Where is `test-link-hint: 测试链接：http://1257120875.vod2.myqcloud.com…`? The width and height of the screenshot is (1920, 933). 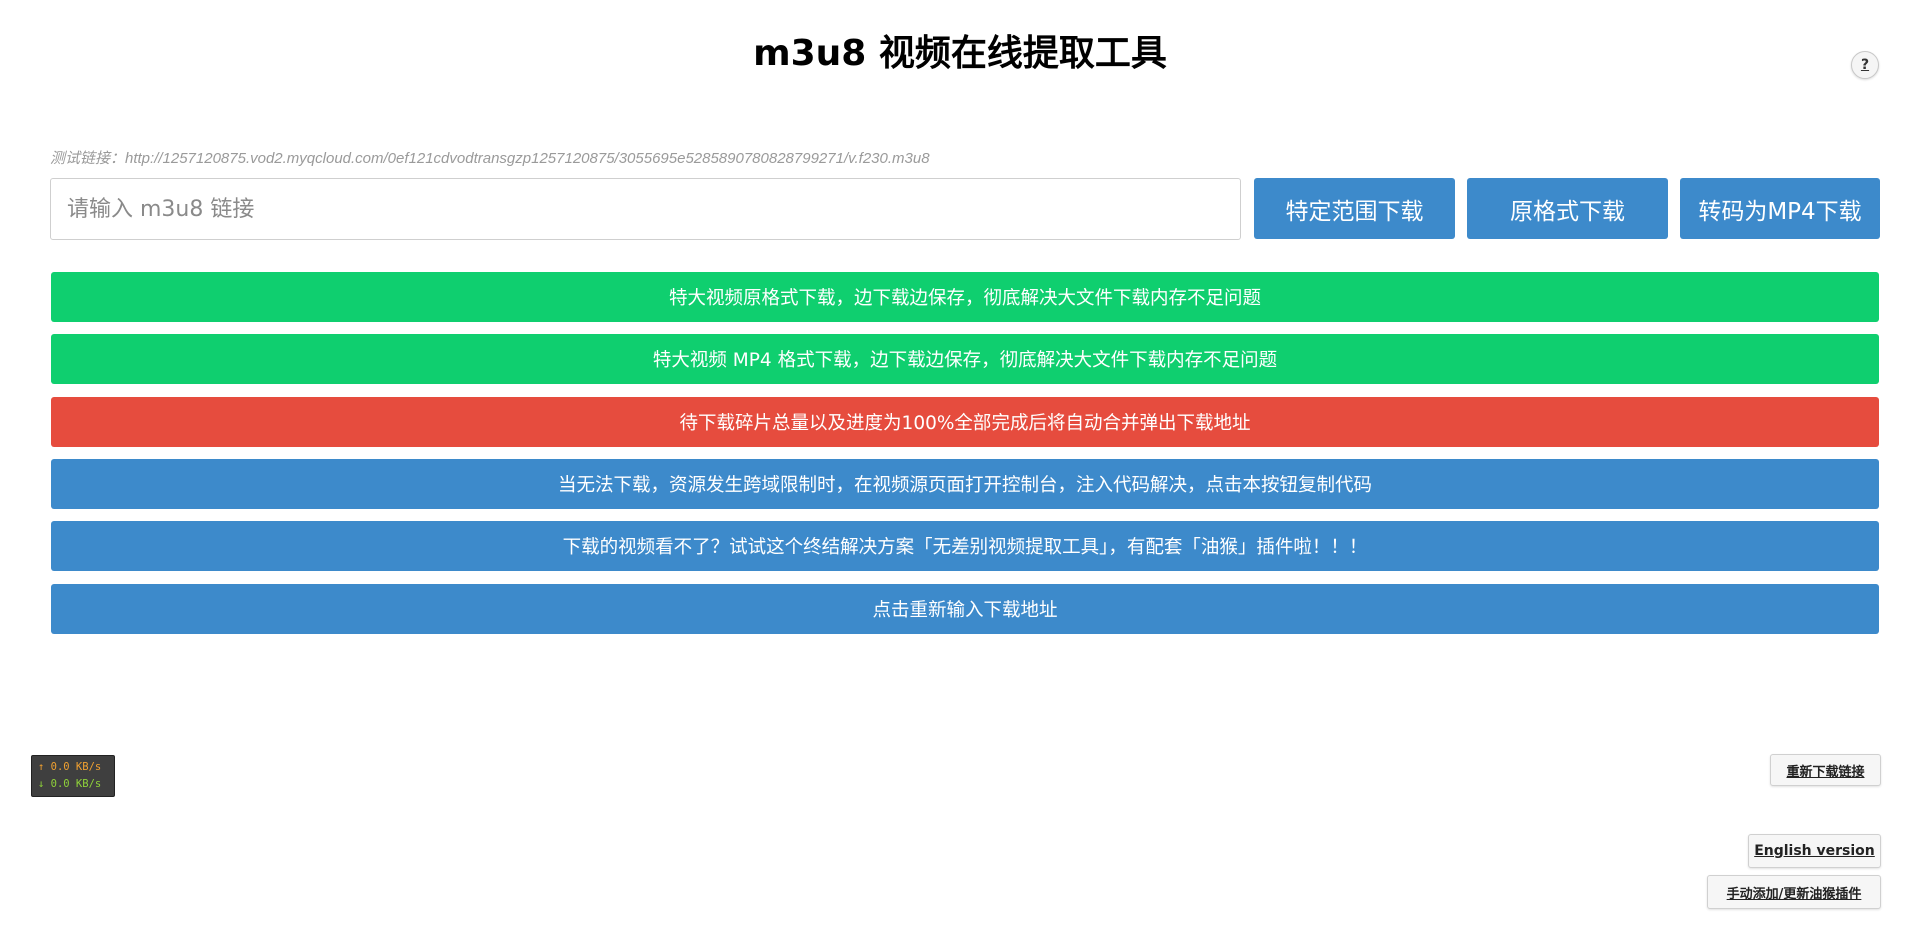
test-link-hint: 测试链接：http://1257120875.vod2.myqcloud.com… is located at coordinates (490, 158).